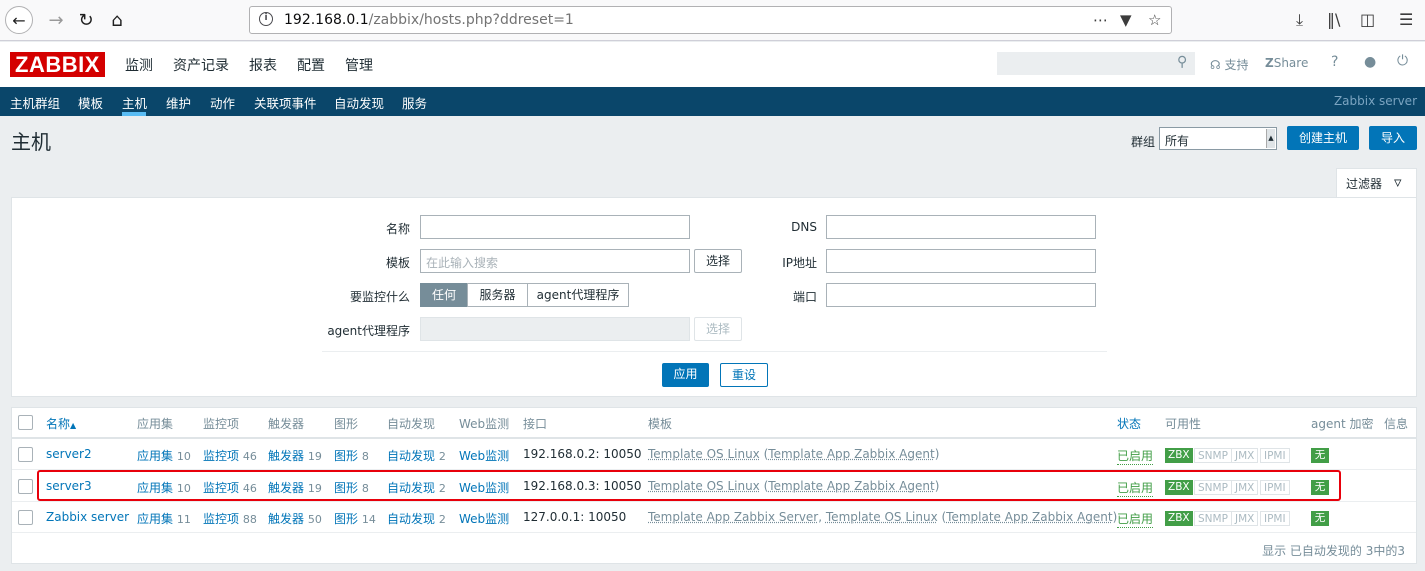  Describe the element at coordinates (484, 424) in the screenshot. I see `col-web-header: Web监测` at that location.